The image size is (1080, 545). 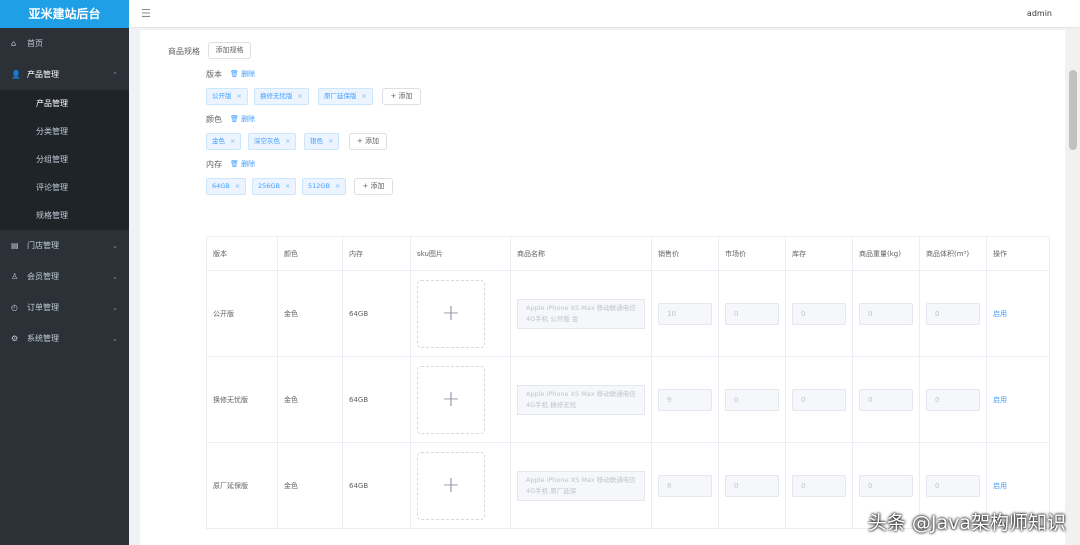 I want to click on submenu-product: 产品管理, so click(x=64, y=104).